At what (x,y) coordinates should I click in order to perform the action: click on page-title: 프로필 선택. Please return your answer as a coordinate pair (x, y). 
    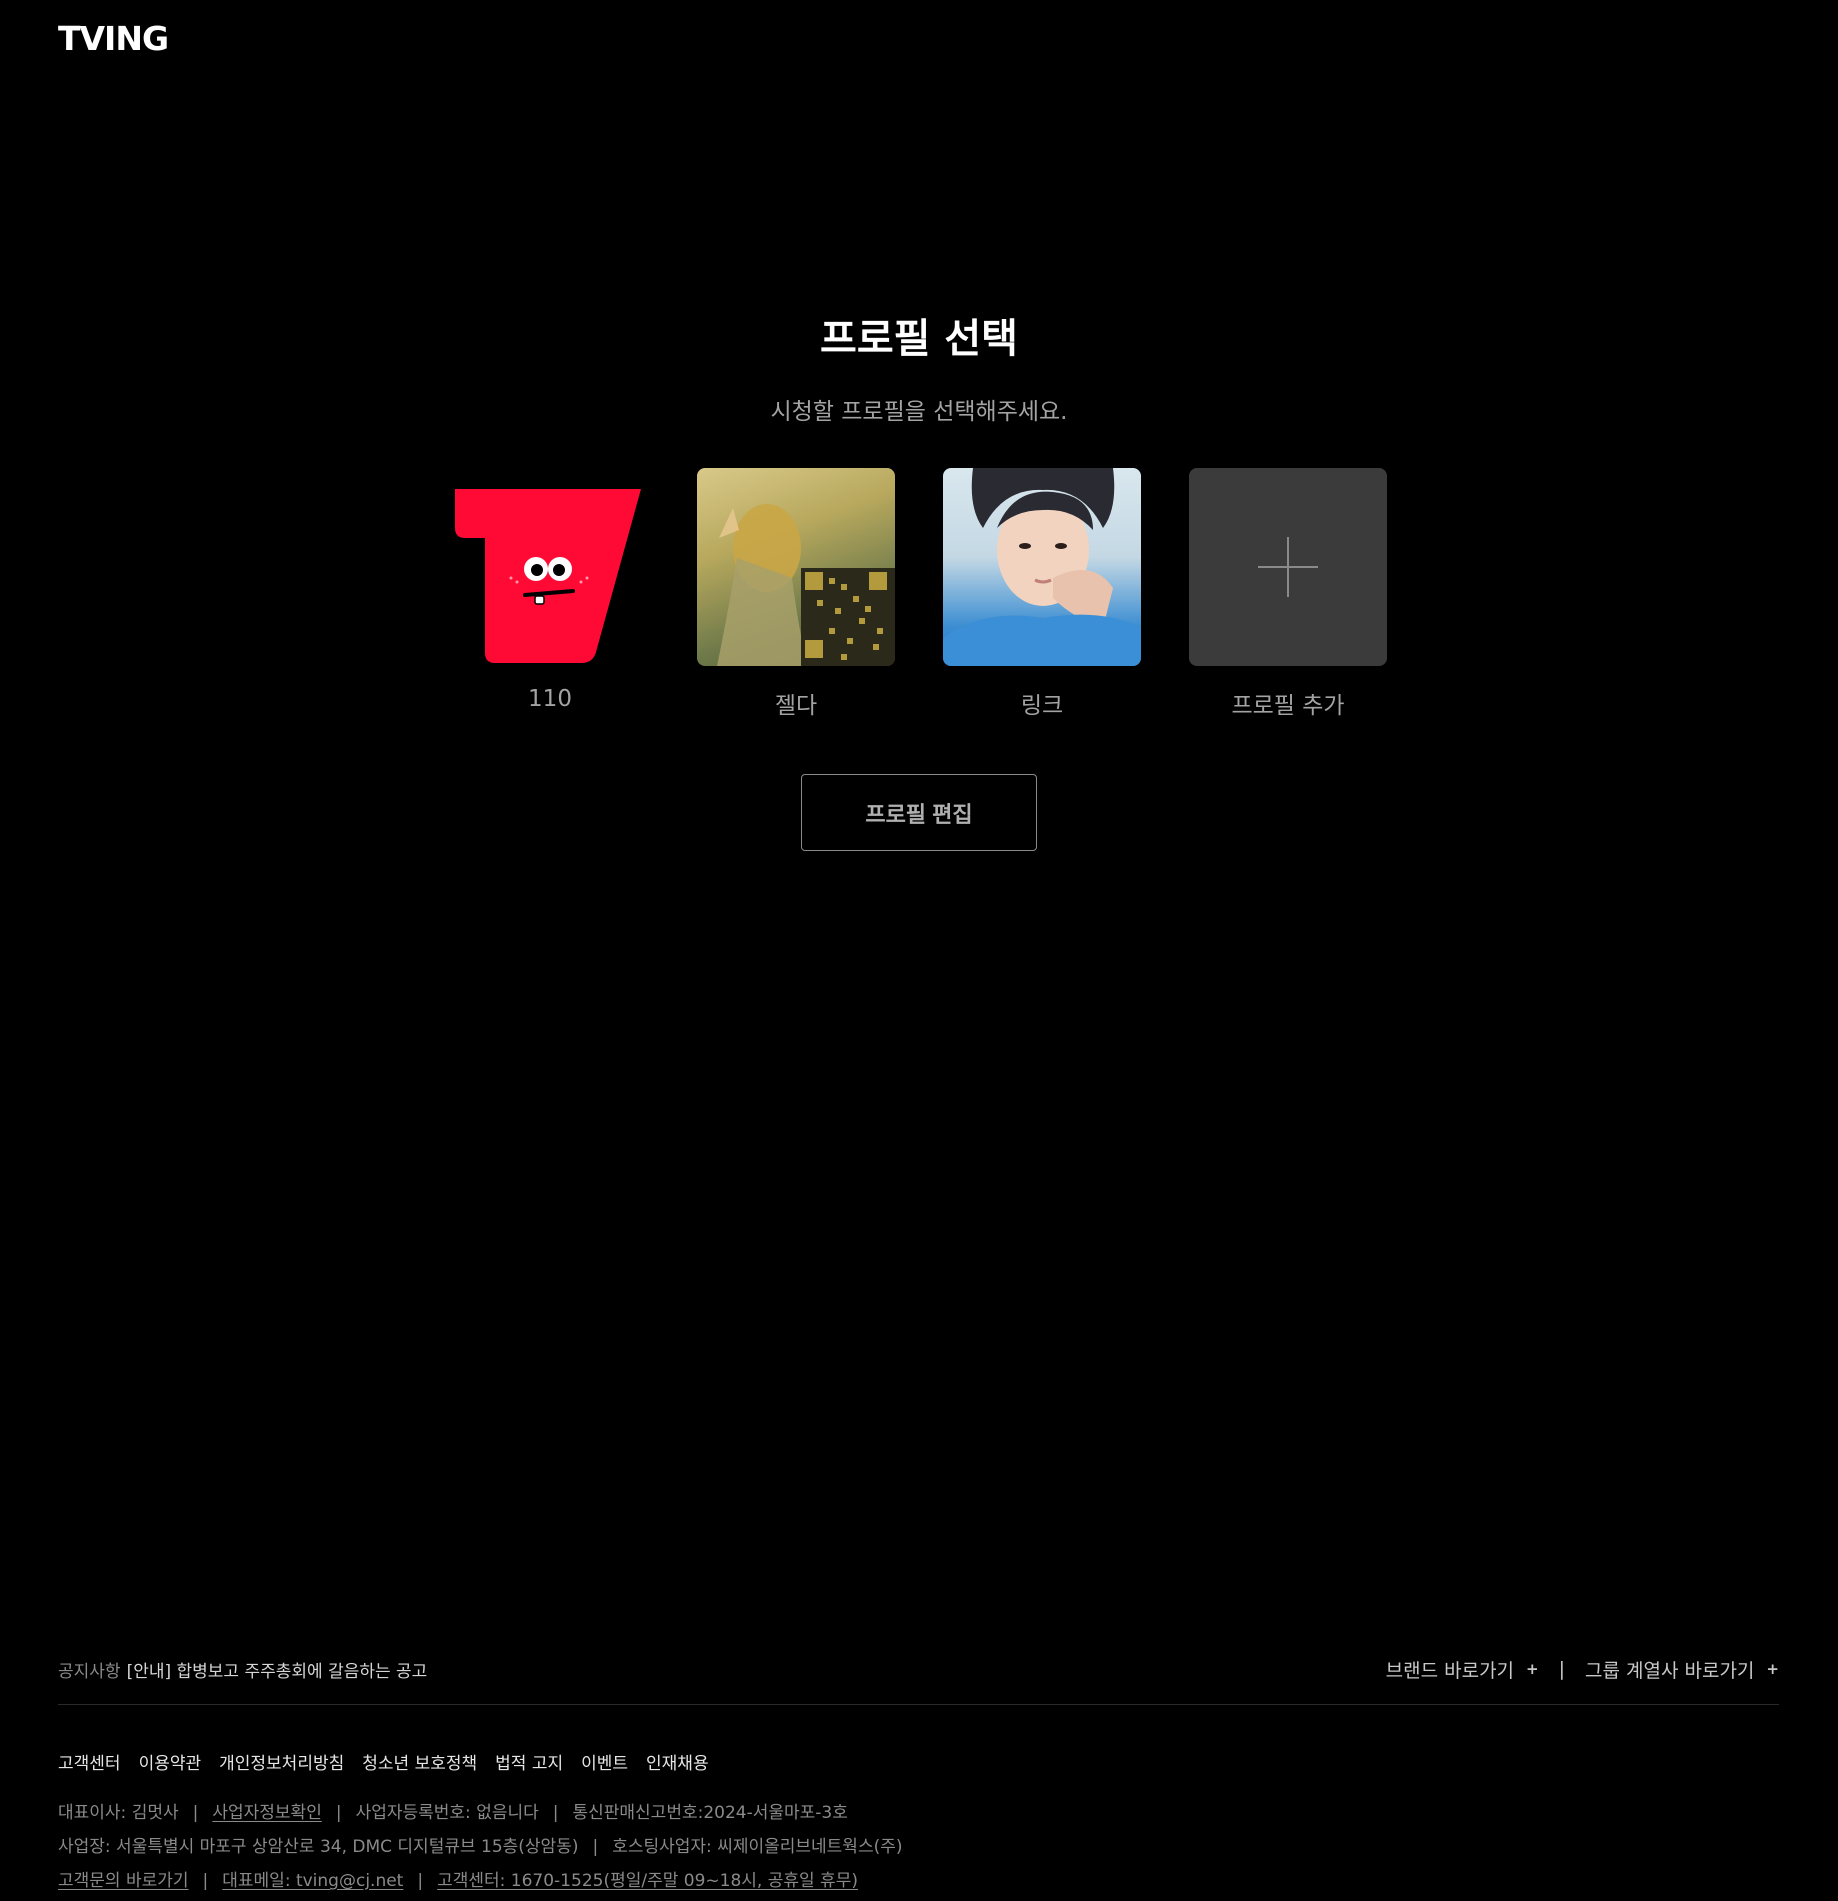
    Looking at the image, I should click on (919, 339).